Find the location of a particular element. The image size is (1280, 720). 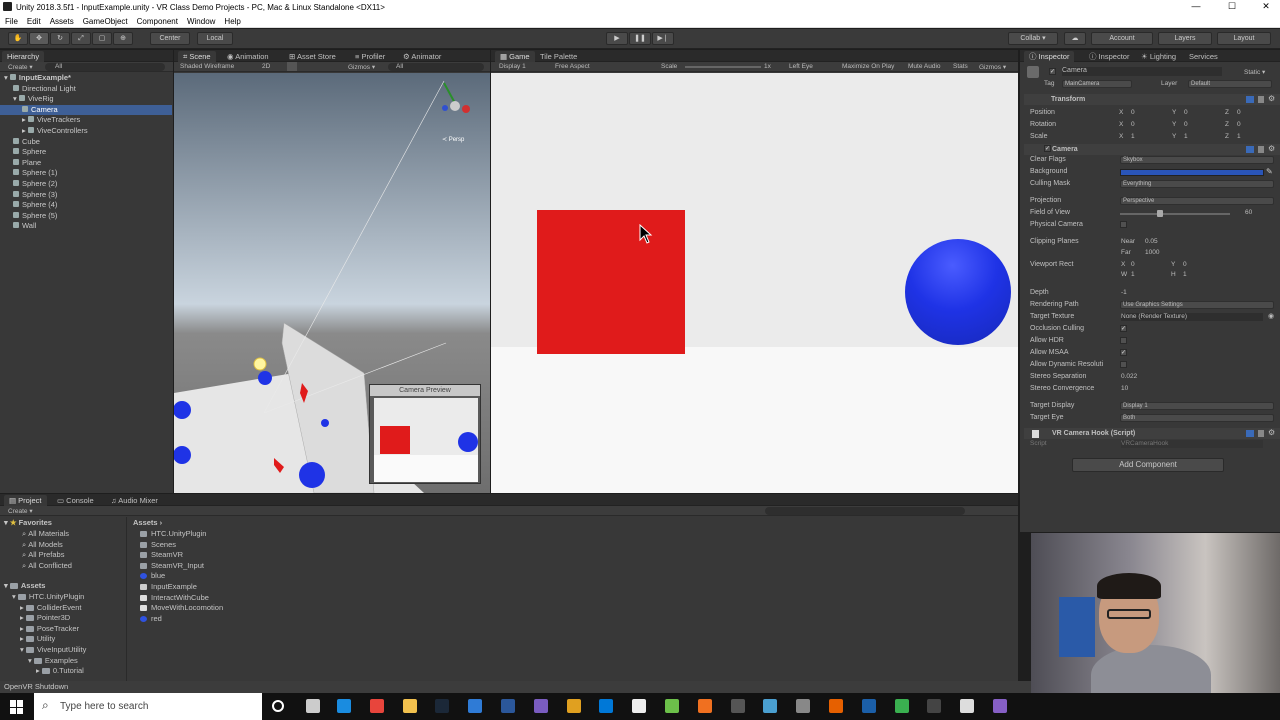

hierarchy-item: ▸ ViveTrackers is located at coordinates (86, 120).